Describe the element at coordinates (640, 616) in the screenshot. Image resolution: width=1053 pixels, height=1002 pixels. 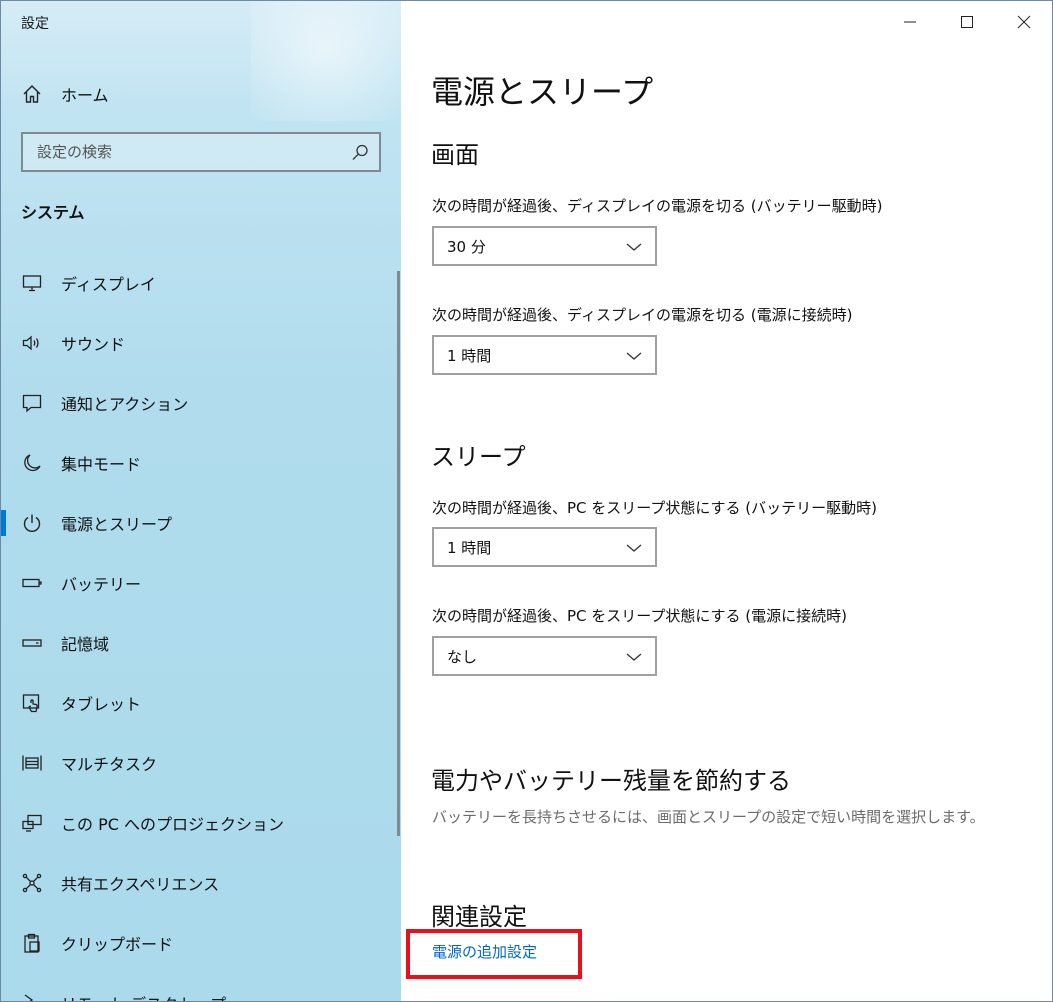
I see `sleep-plugged-label: 次の時間が経過後、PC をスリープ状態にする (電源に接続時)` at that location.